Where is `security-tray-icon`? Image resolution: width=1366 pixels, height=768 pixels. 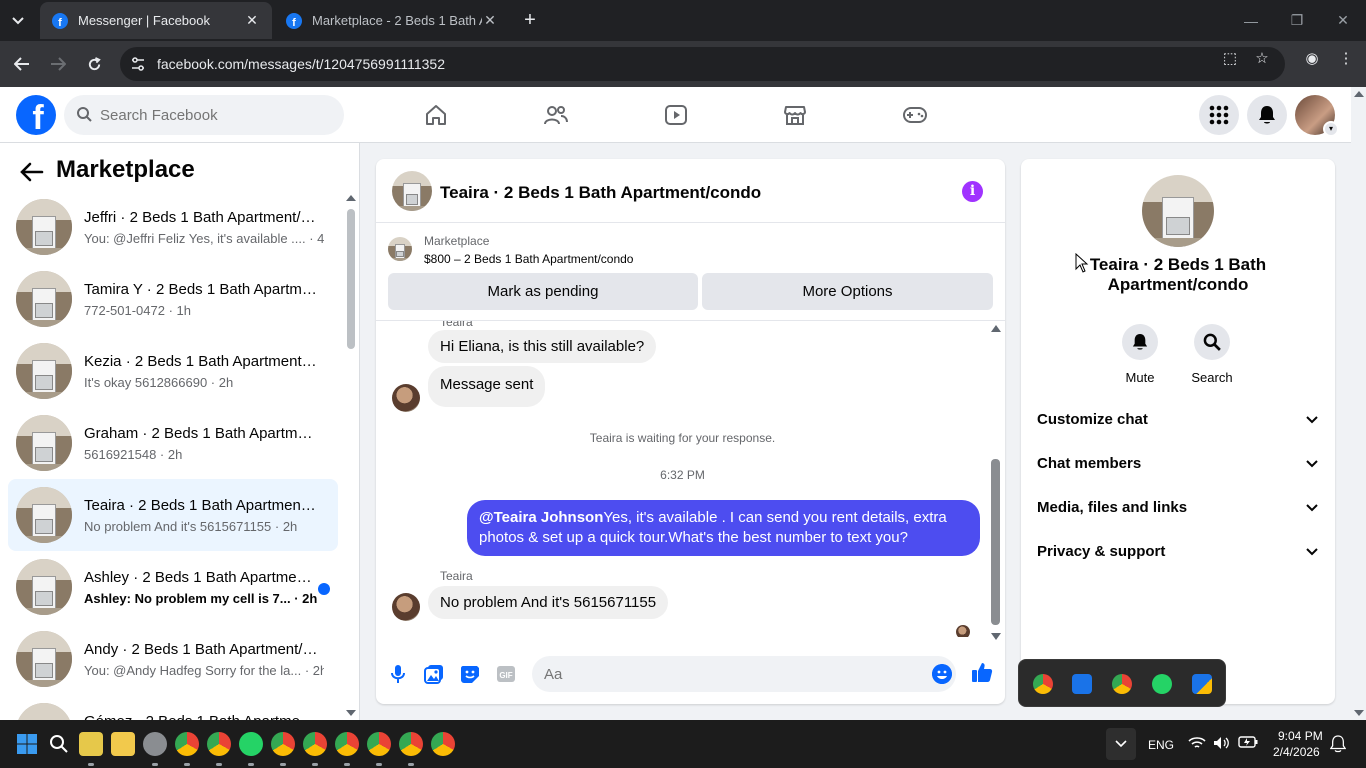
security-tray-icon is located at coordinates (1202, 684).